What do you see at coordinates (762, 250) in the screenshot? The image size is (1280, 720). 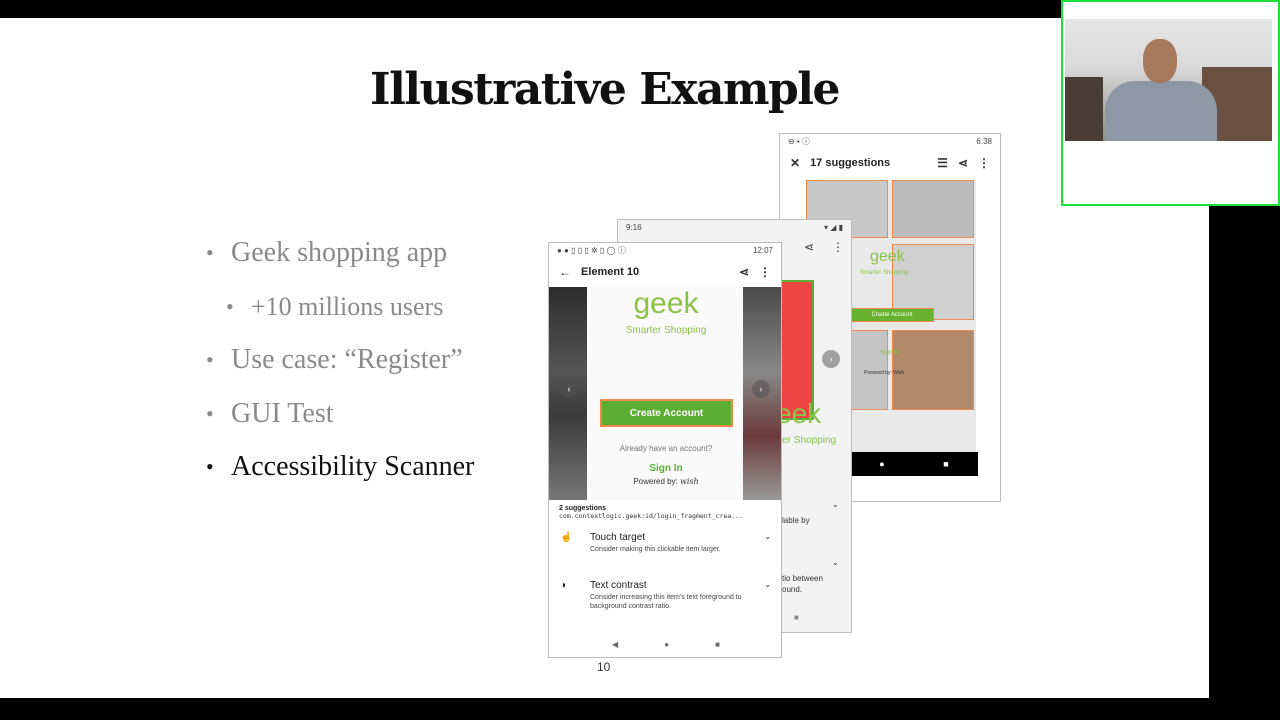 I see `status-time: 12:07` at bounding box center [762, 250].